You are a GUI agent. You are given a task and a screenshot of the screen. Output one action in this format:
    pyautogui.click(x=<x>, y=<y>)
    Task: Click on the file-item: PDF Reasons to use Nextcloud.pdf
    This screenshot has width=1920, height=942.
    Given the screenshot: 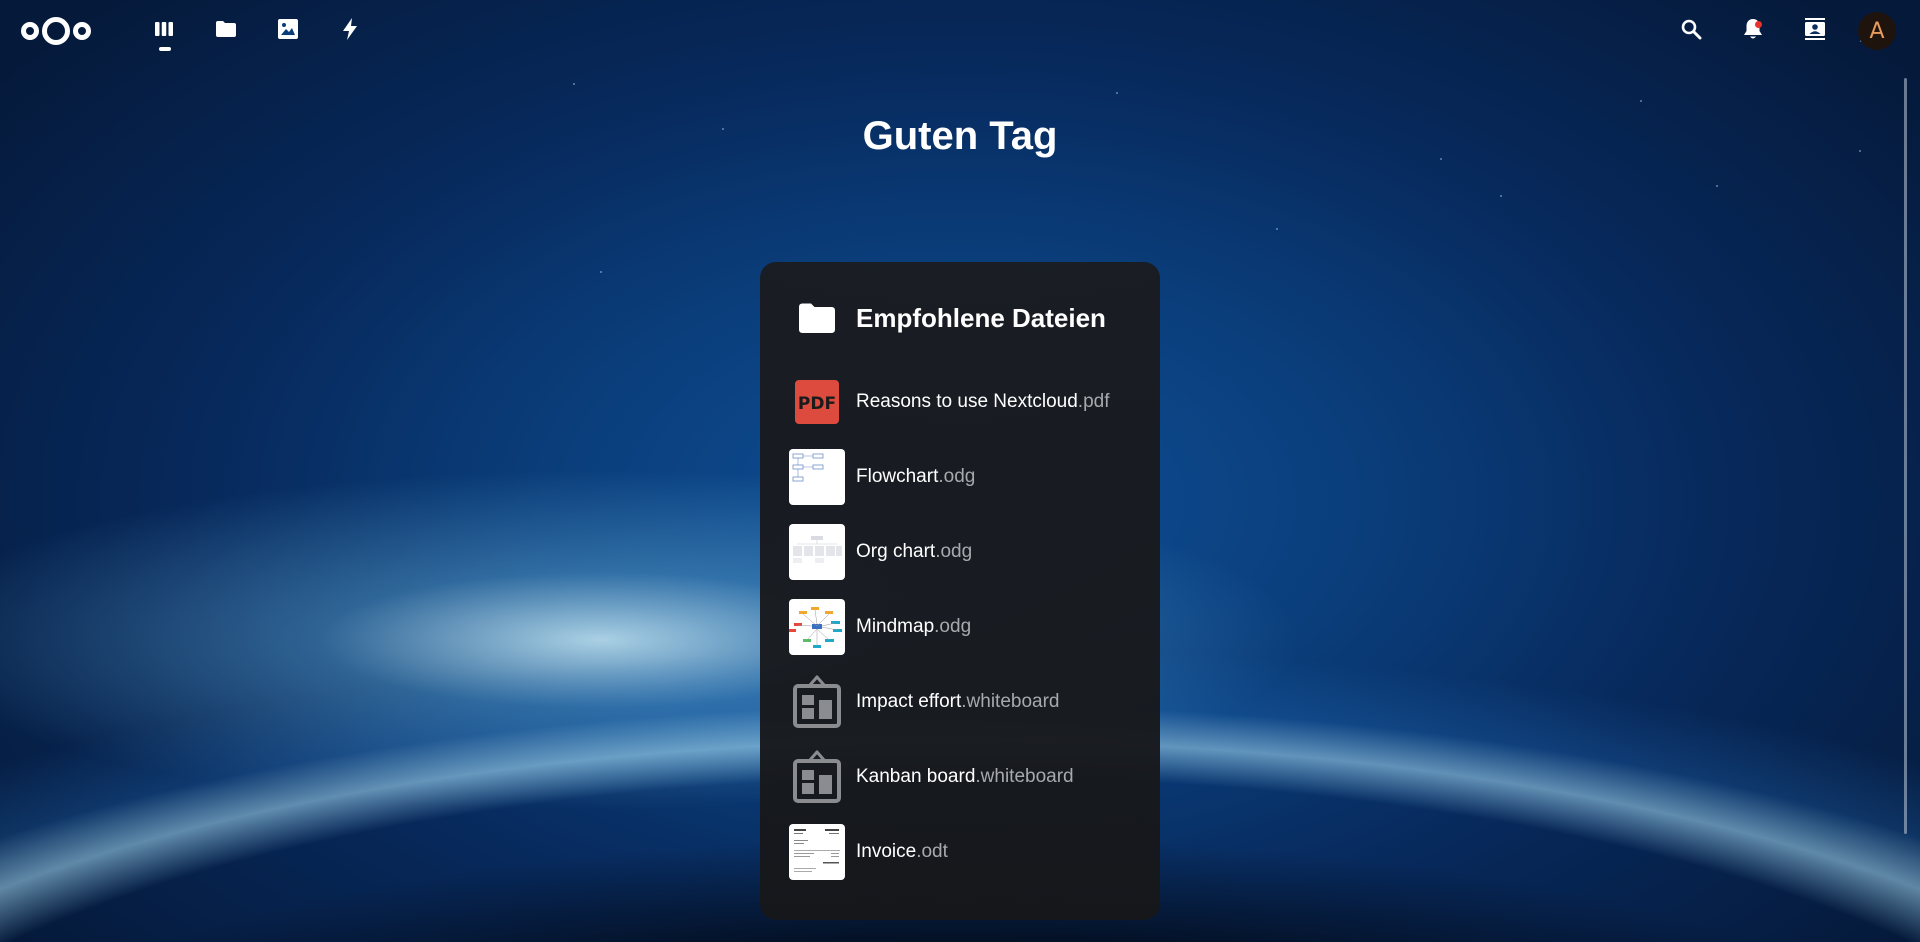 What is the action you would take?
    pyautogui.click(x=960, y=401)
    